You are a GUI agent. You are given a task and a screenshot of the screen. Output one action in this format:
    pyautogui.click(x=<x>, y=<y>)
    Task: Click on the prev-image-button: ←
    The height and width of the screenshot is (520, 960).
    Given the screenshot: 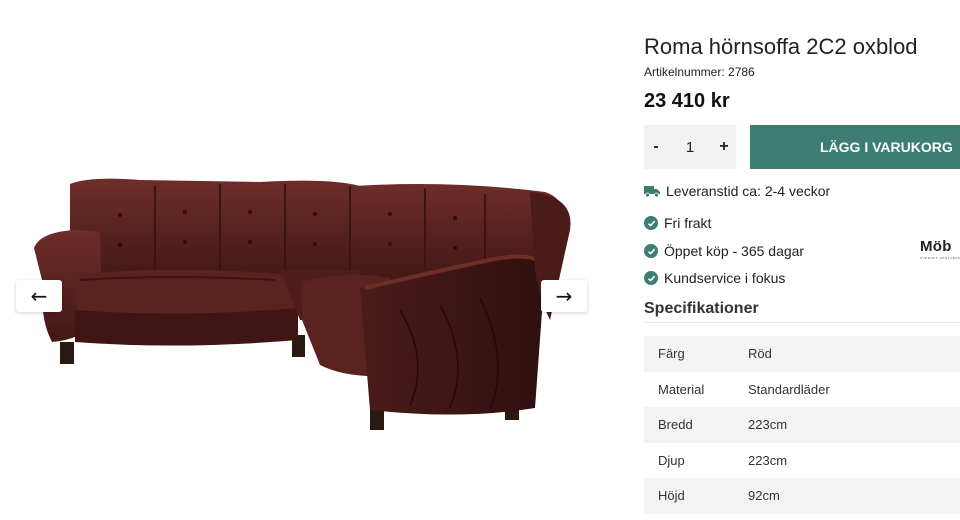 What is the action you would take?
    pyautogui.click(x=39, y=296)
    